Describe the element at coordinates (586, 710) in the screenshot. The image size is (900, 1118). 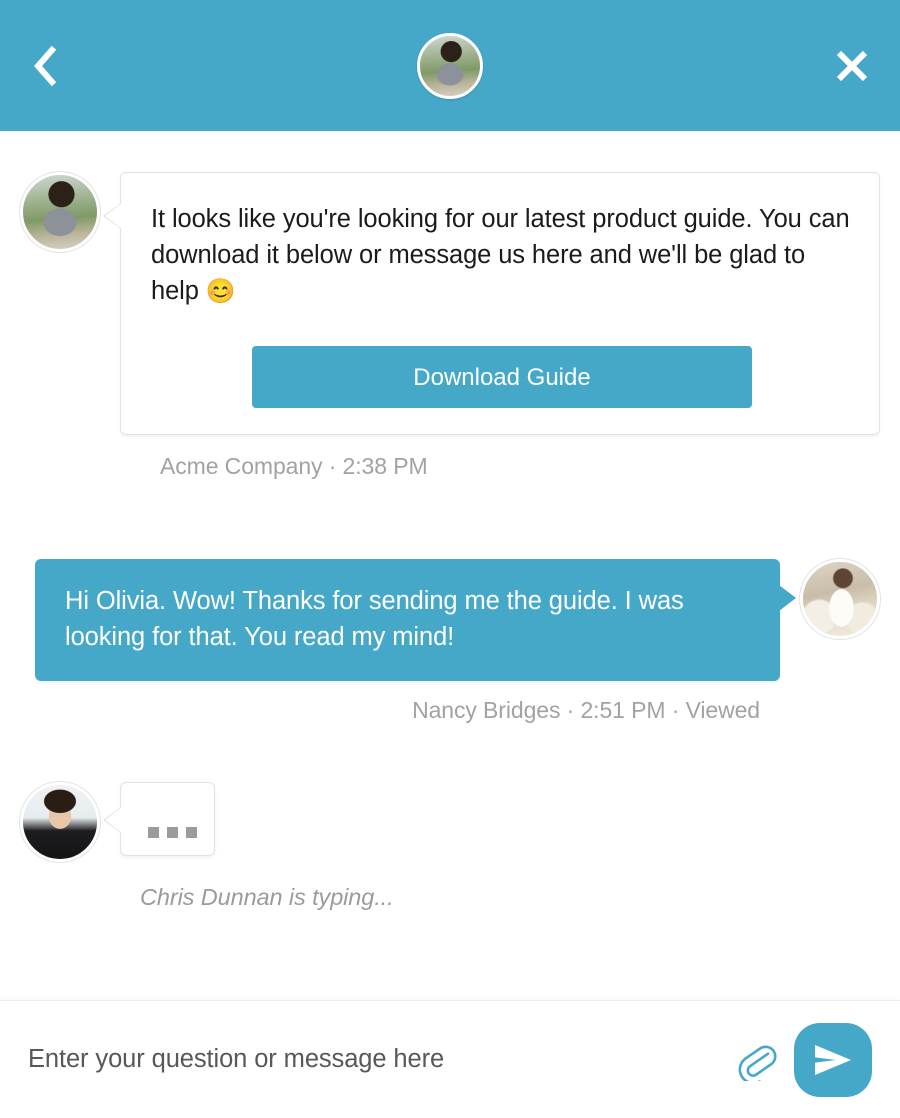
I see `message-meta-visitor: Nancy Bridges · 2:51 PM · Viewed` at that location.